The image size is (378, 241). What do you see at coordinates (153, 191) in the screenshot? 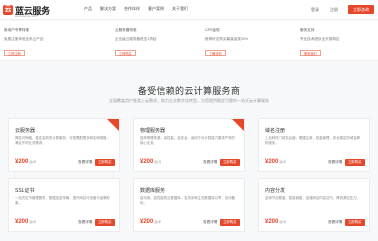
I see `card-title: 数据库服务` at bounding box center [153, 191].